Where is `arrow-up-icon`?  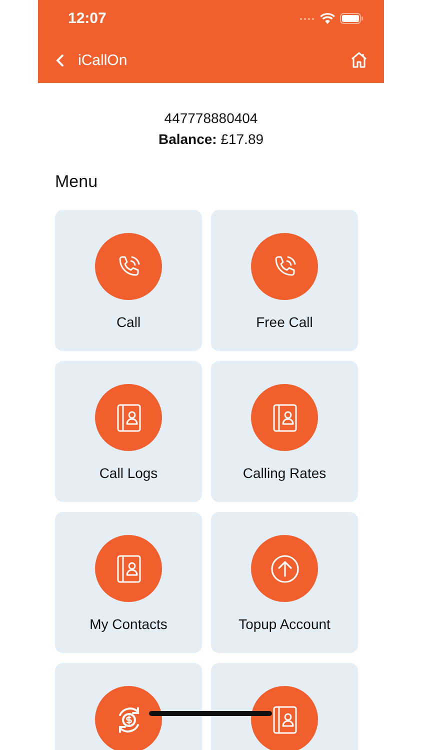
arrow-up-icon is located at coordinates (284, 568).